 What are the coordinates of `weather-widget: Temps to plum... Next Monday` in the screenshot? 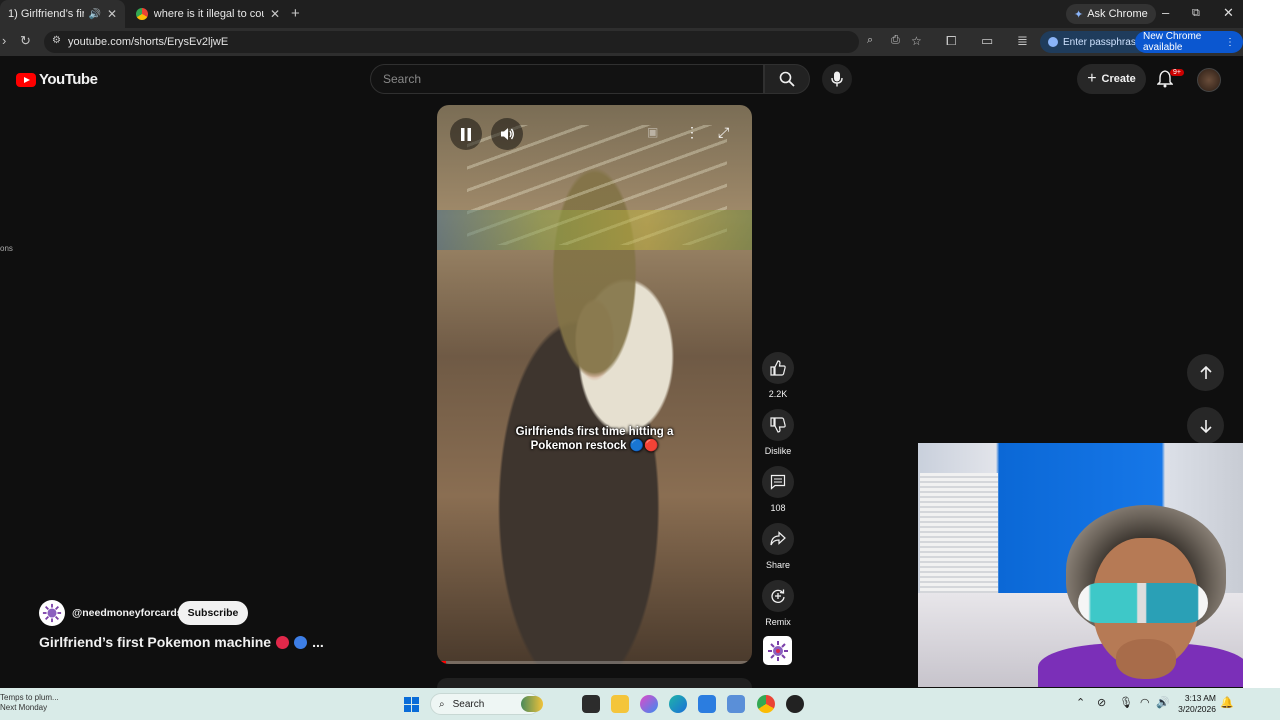 It's located at (29, 703).